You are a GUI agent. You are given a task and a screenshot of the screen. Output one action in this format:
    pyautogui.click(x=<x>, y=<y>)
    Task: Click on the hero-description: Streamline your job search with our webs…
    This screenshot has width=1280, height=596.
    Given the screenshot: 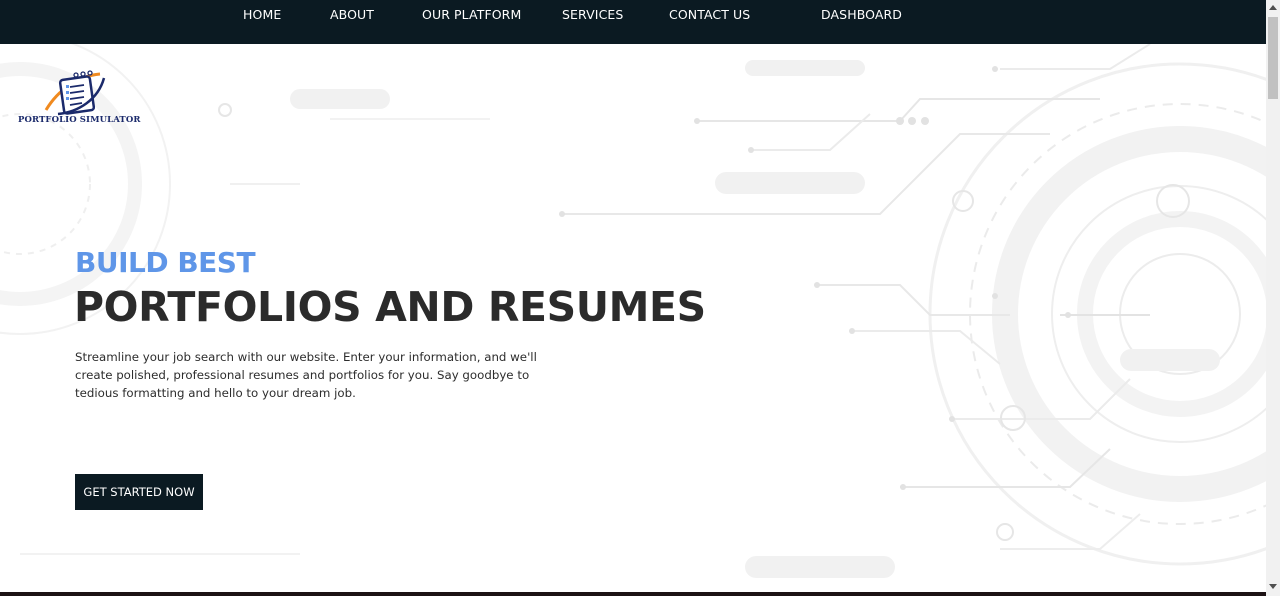 What is the action you would take?
    pyautogui.click(x=306, y=375)
    